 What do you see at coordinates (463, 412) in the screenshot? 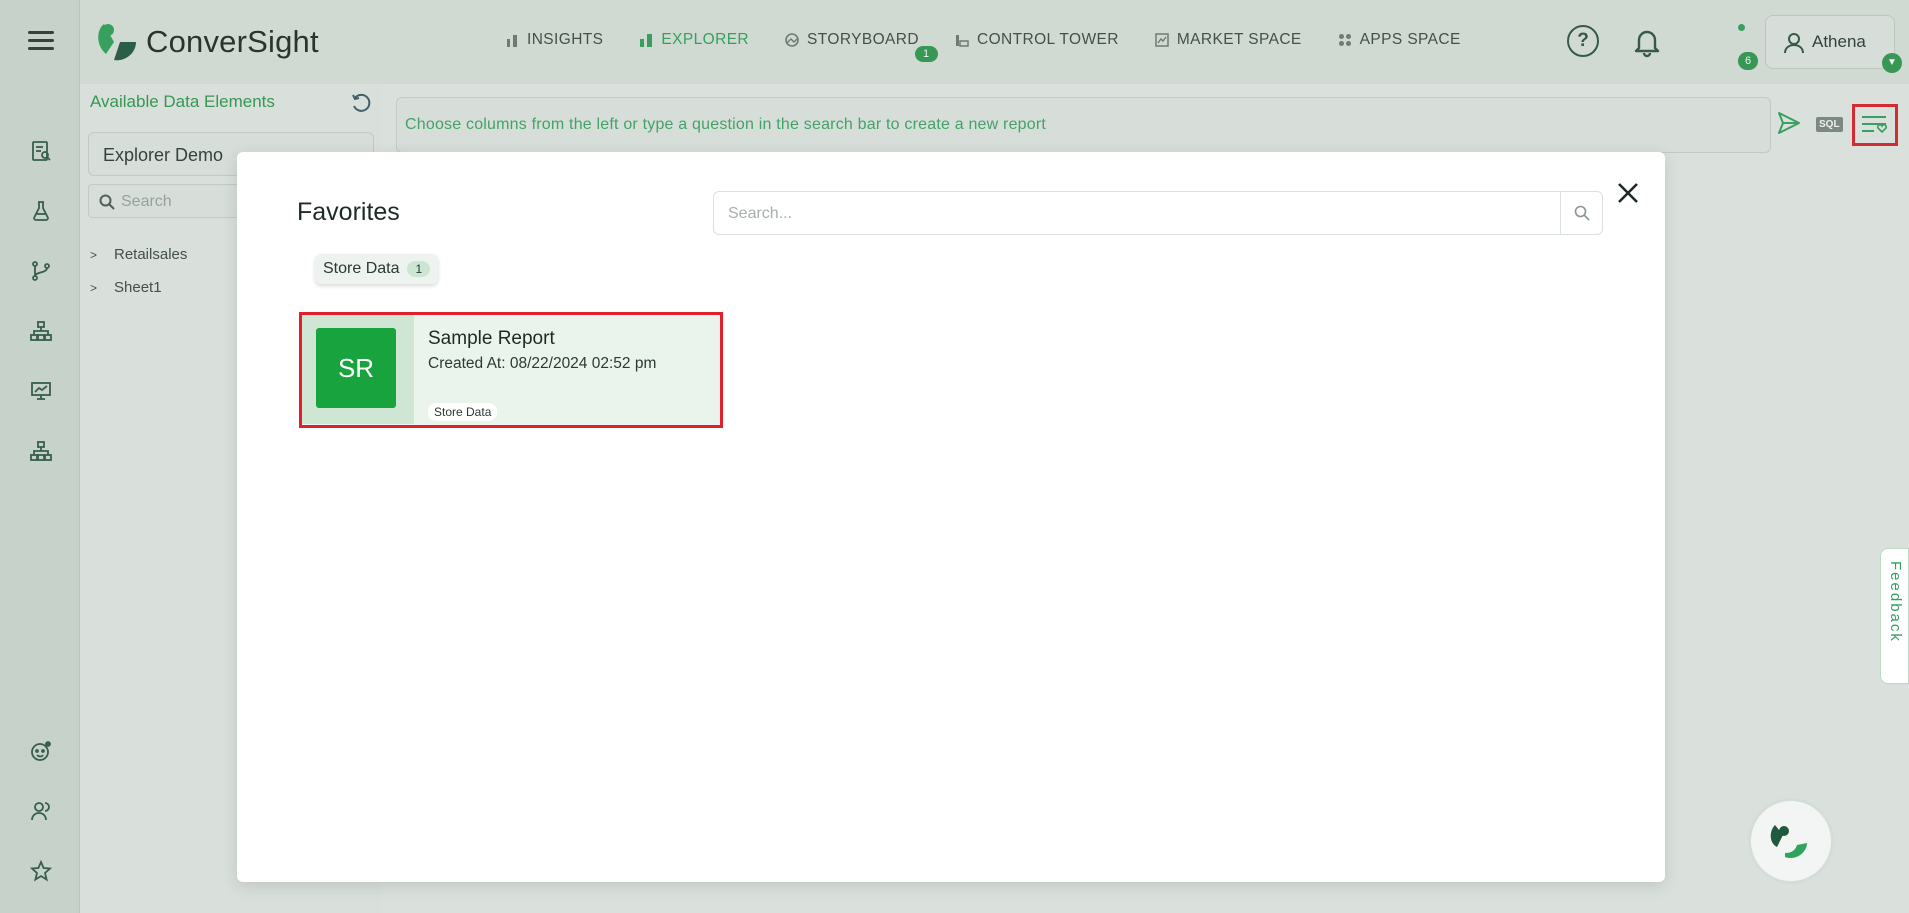
I see `report-tag: Store Data` at bounding box center [463, 412].